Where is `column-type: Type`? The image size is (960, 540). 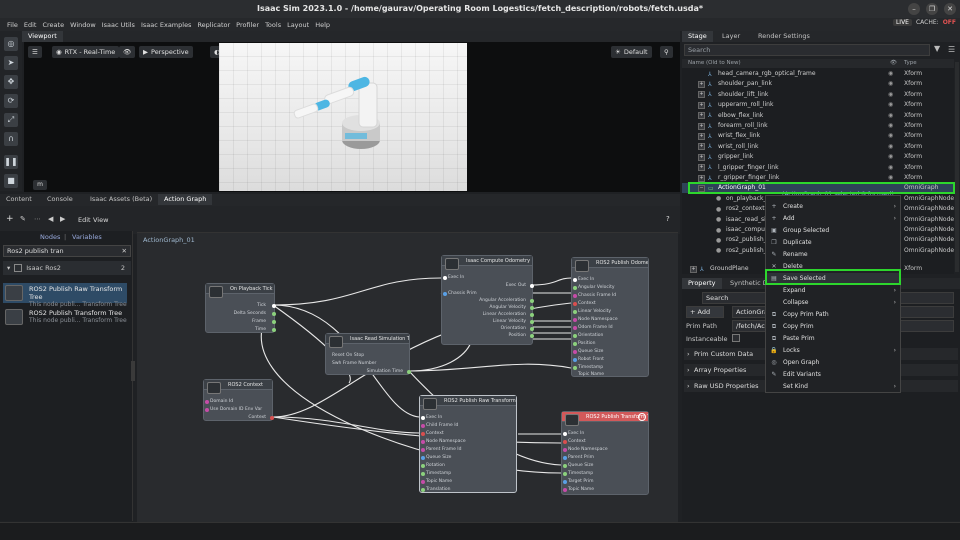
column-type: Type is located at coordinates (910, 63).